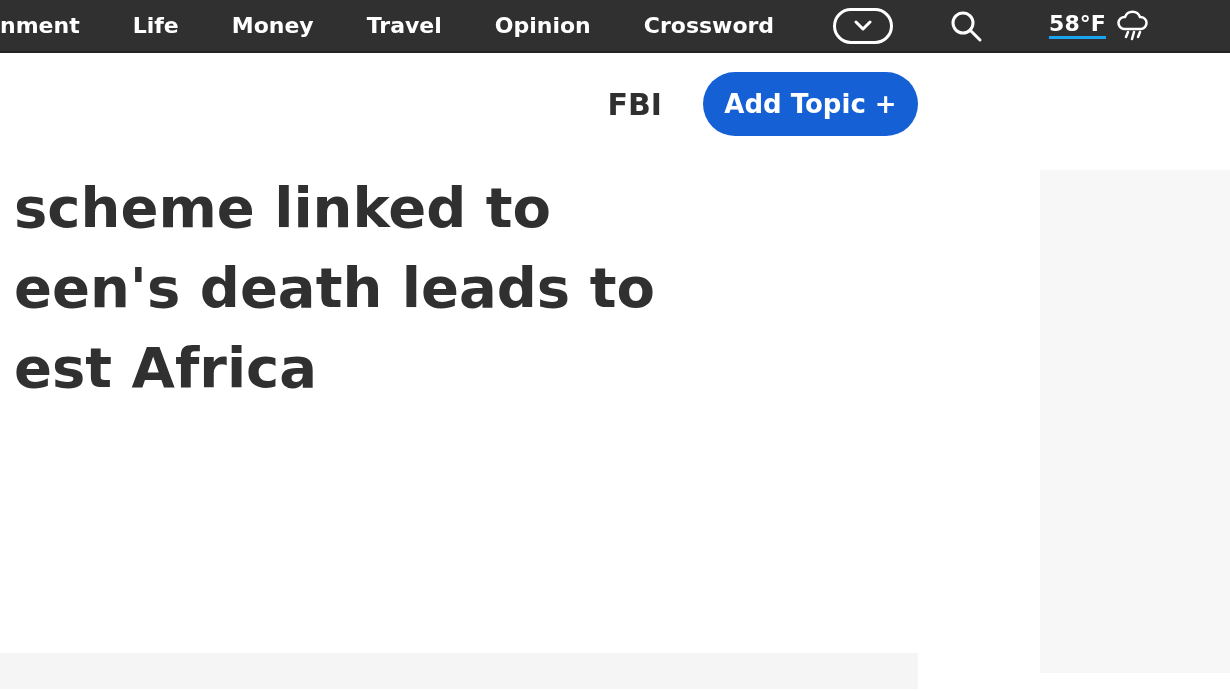 The width and height of the screenshot is (1230, 691). I want to click on add-topic-button: Add Topic +, so click(810, 104).